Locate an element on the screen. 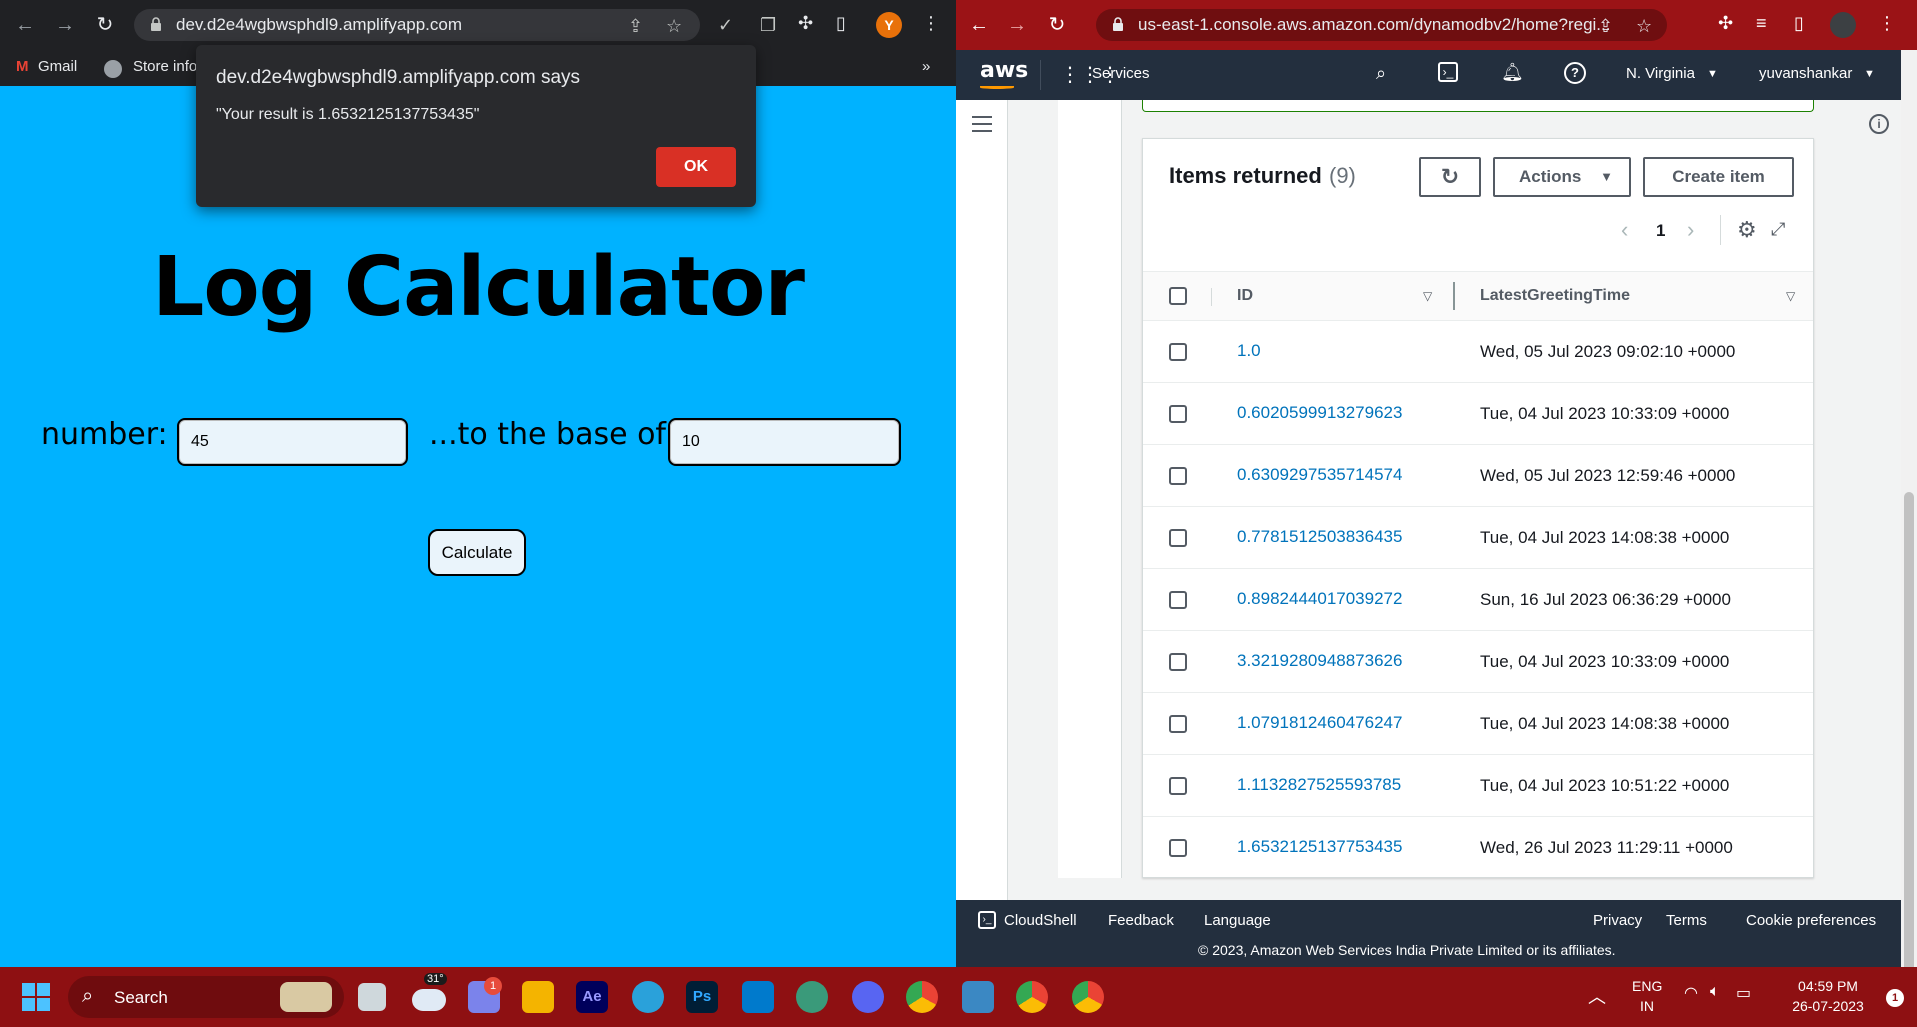 The width and height of the screenshot is (1917, 1027). share-icon: ⇪ is located at coordinates (1605, 26).